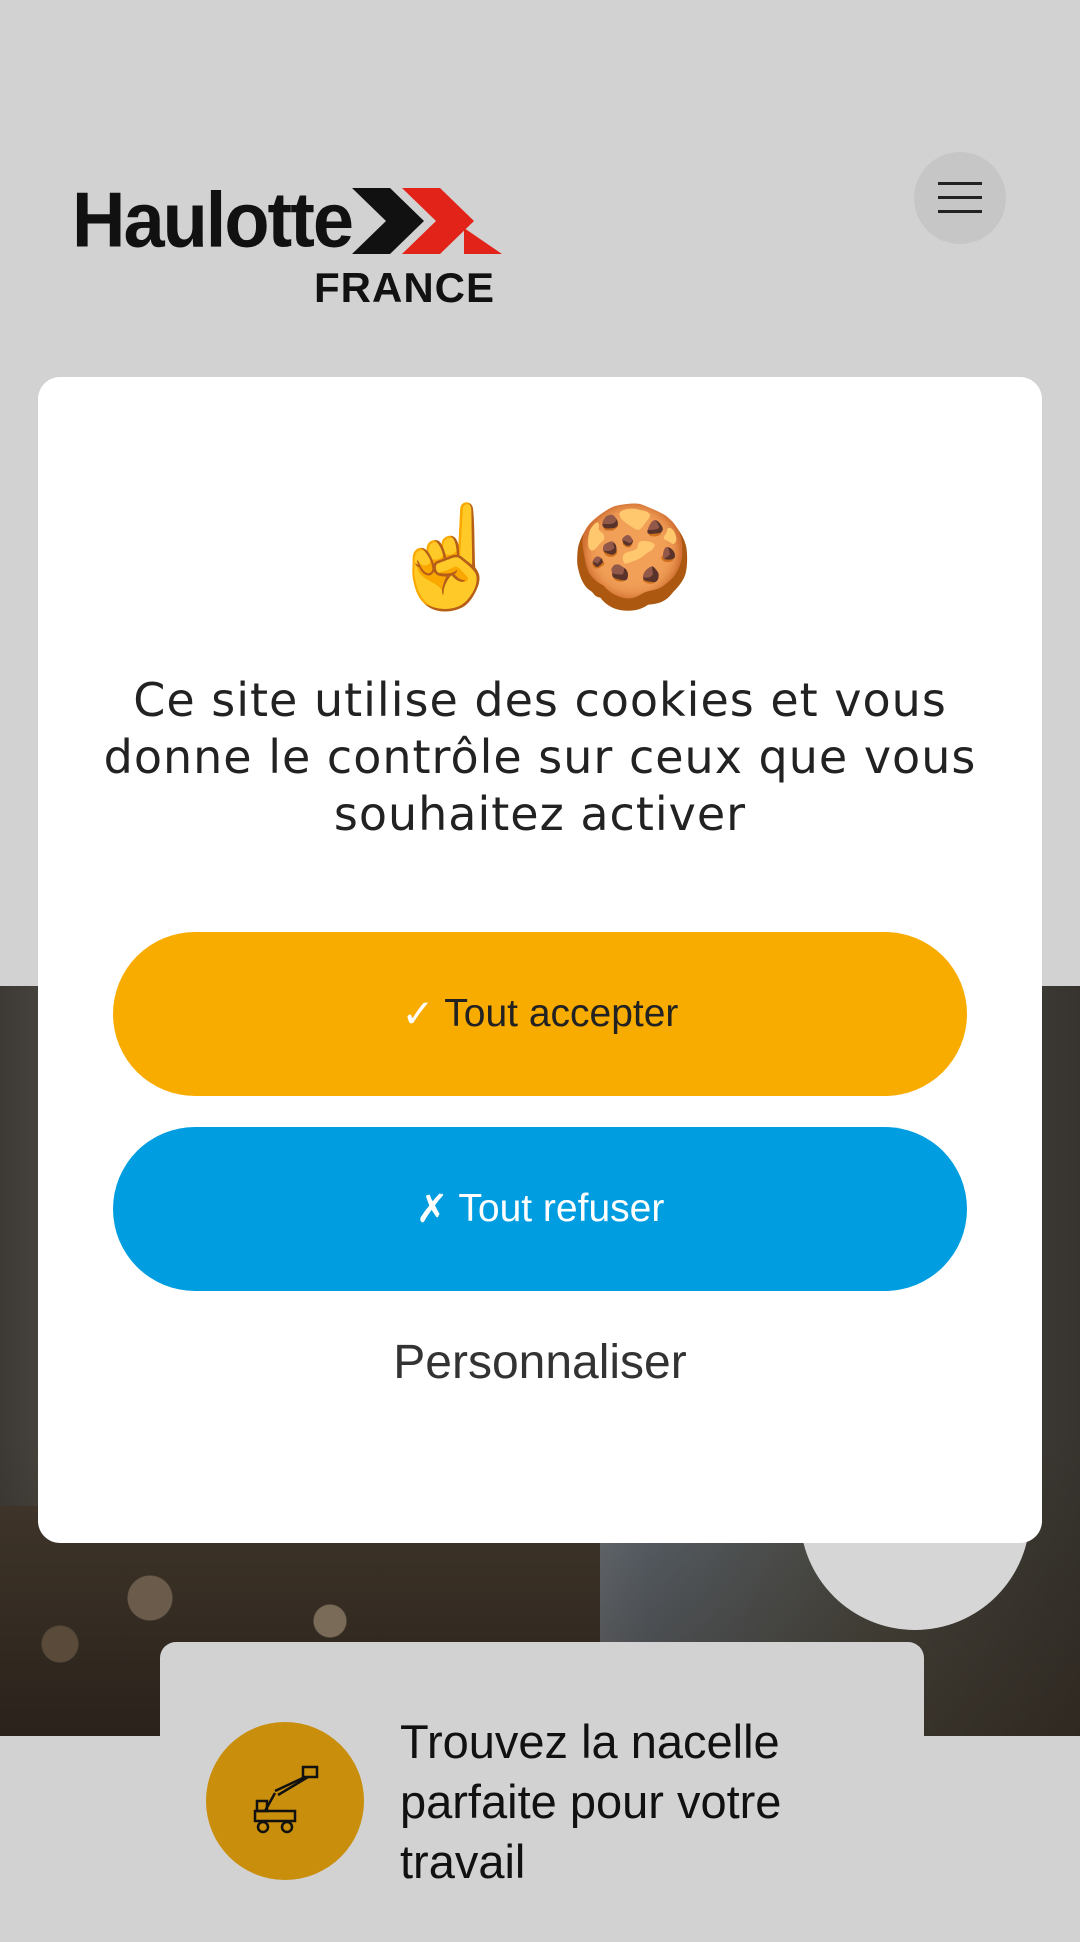 This screenshot has height=1942, width=1080. Describe the element at coordinates (540, 557) in the screenshot. I see `emoji-row: ☝️ 🍪` at that location.